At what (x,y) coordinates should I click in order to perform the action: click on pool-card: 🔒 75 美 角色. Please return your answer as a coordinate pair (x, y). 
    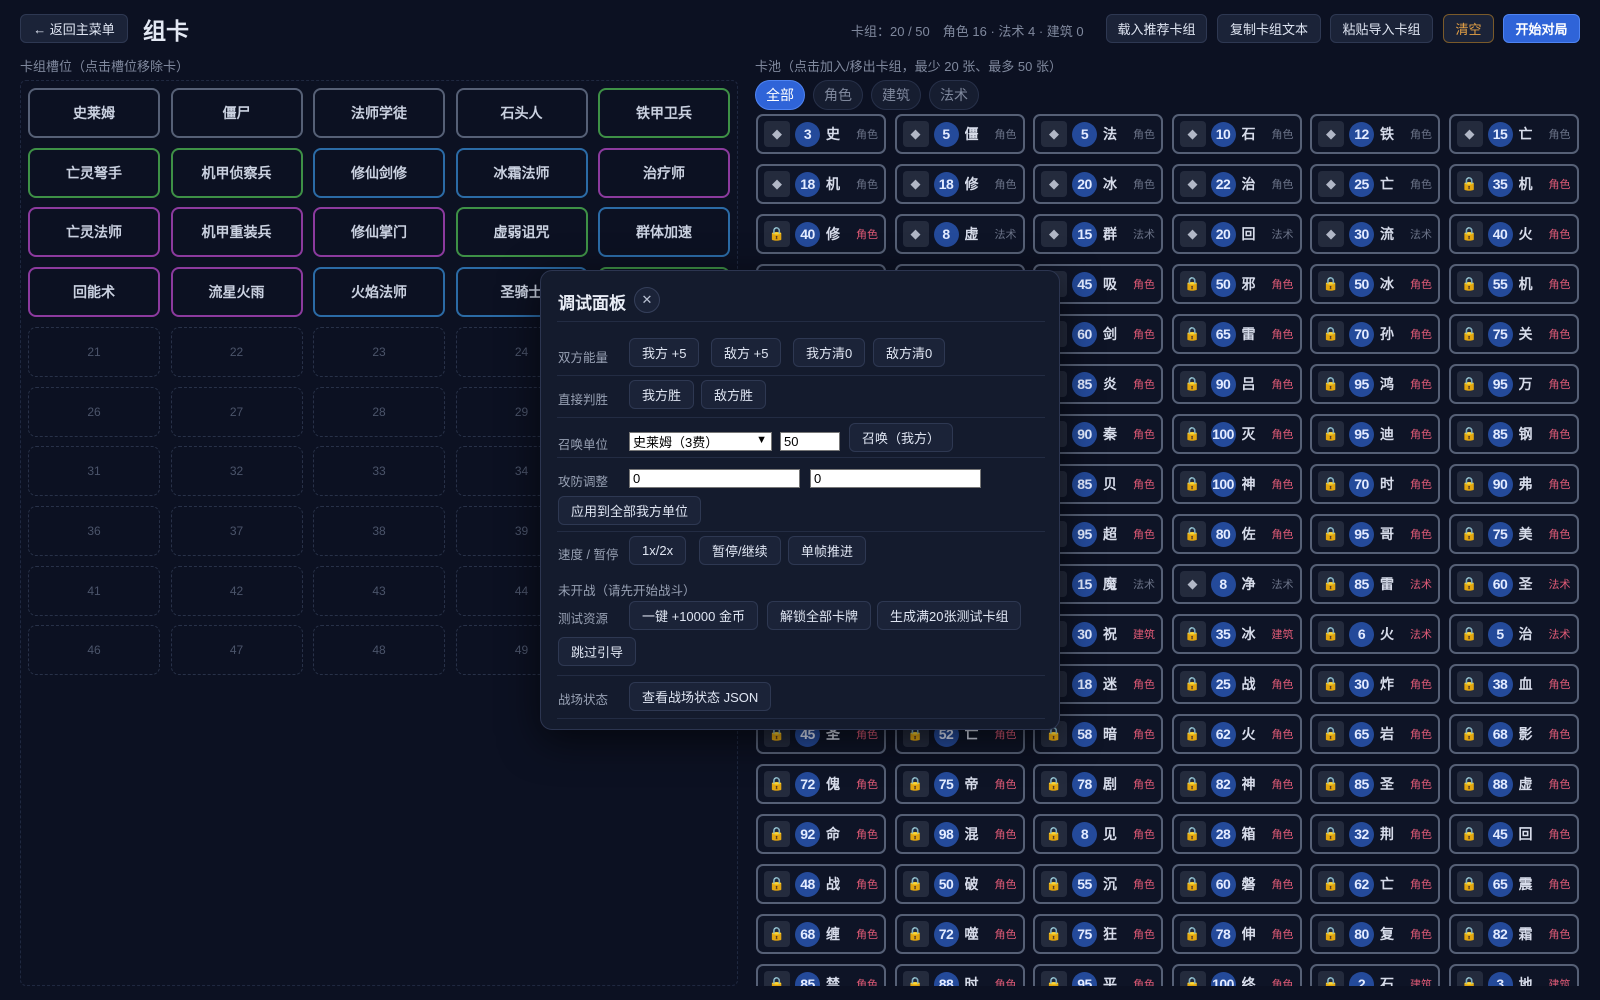
    Looking at the image, I should click on (1513, 534).